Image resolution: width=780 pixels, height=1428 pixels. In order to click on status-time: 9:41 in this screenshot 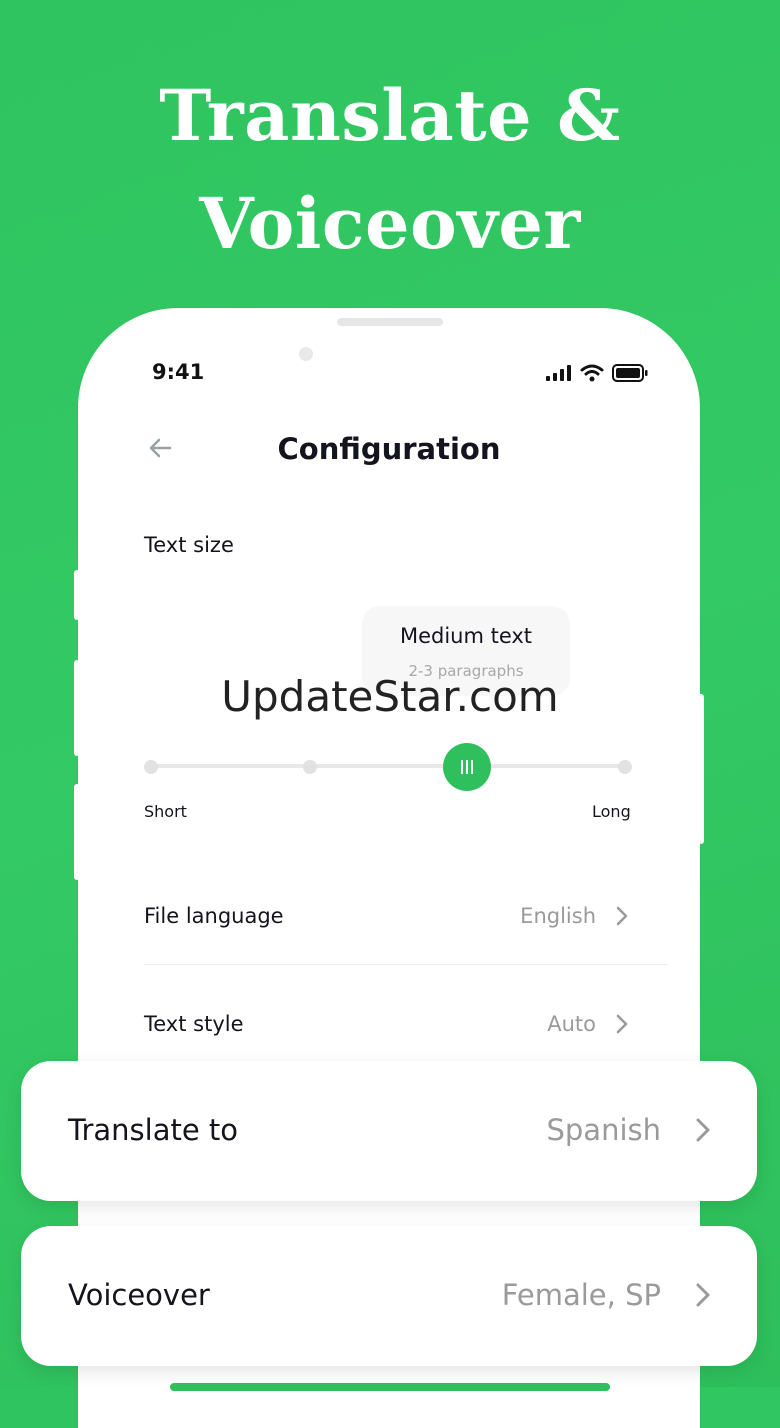, I will do `click(178, 372)`.